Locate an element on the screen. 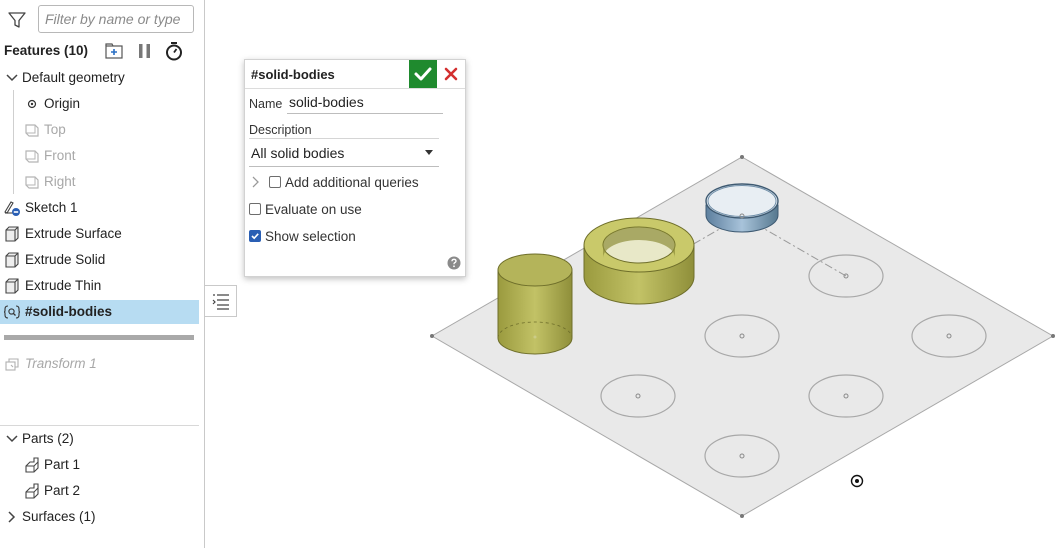 The height and width of the screenshot is (548, 1063). tree-item-top-plane: Top is located at coordinates (99, 130).